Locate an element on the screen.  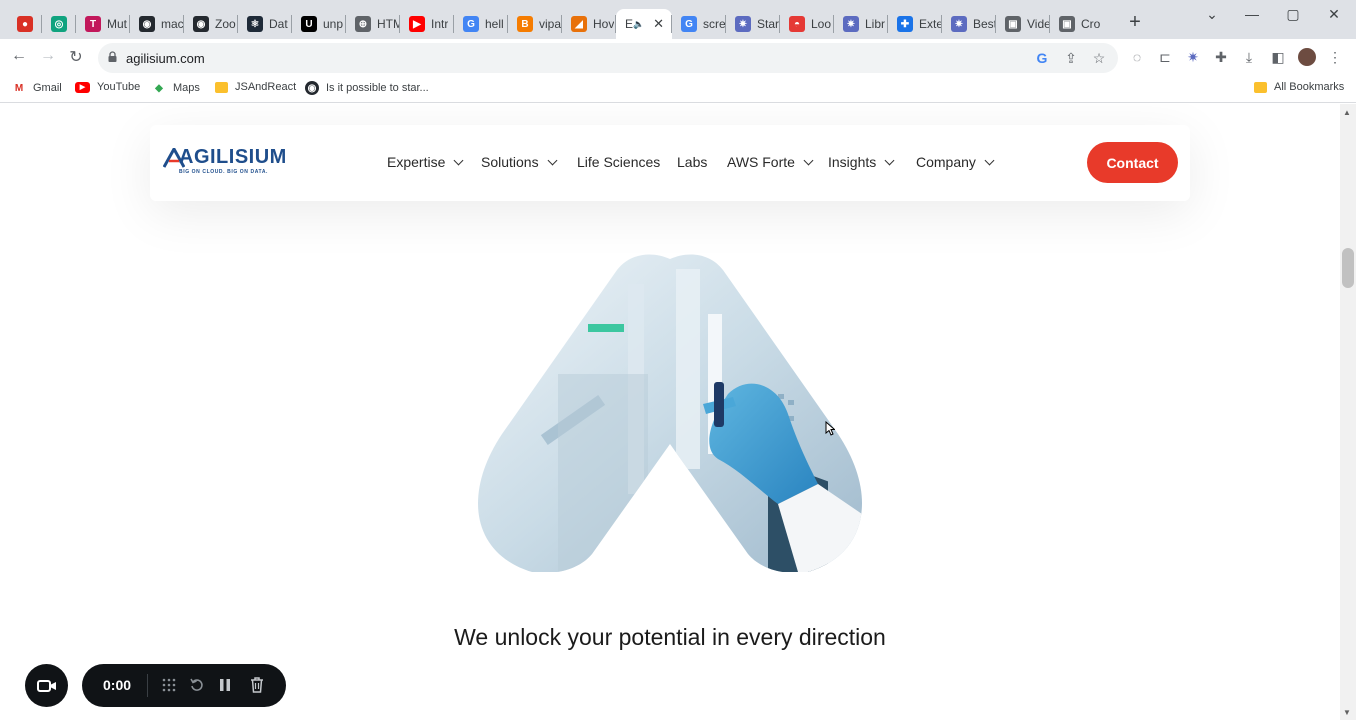
browser-tab: Bvipa is located at coordinates (535, 24).